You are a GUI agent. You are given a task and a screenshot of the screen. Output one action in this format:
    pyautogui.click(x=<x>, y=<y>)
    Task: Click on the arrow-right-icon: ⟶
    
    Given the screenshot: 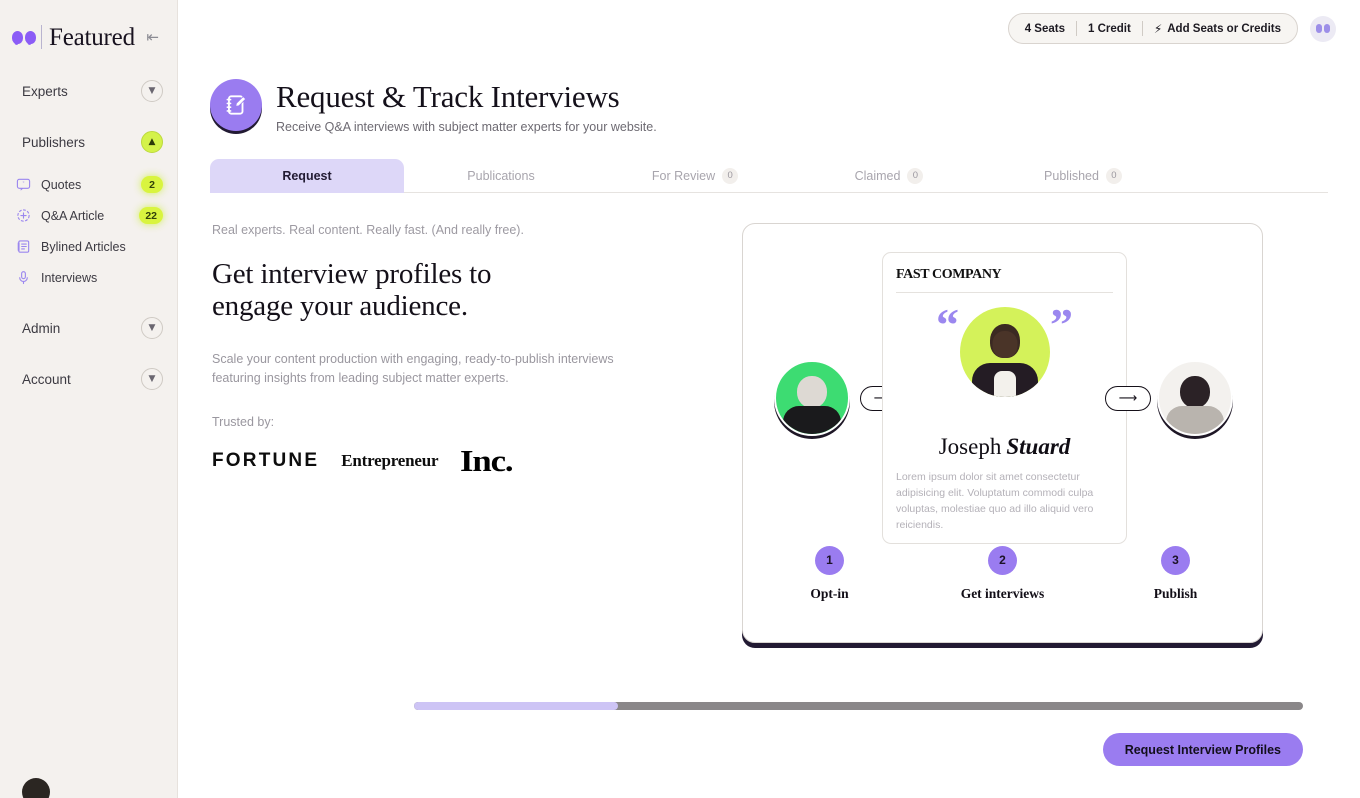 What is the action you would take?
    pyautogui.click(x=1128, y=398)
    